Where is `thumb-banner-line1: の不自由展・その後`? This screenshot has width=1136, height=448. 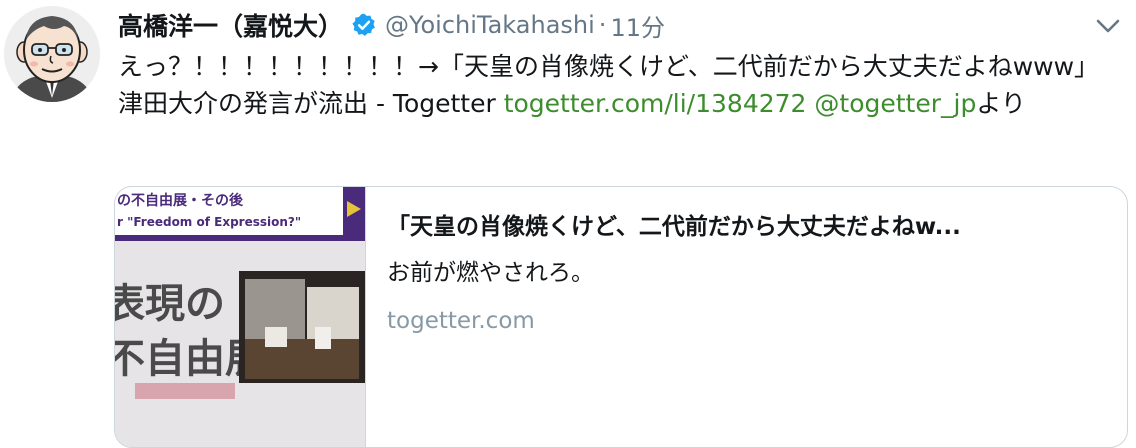 thumb-banner-line1: の不自由展・その後 is located at coordinates (180, 200).